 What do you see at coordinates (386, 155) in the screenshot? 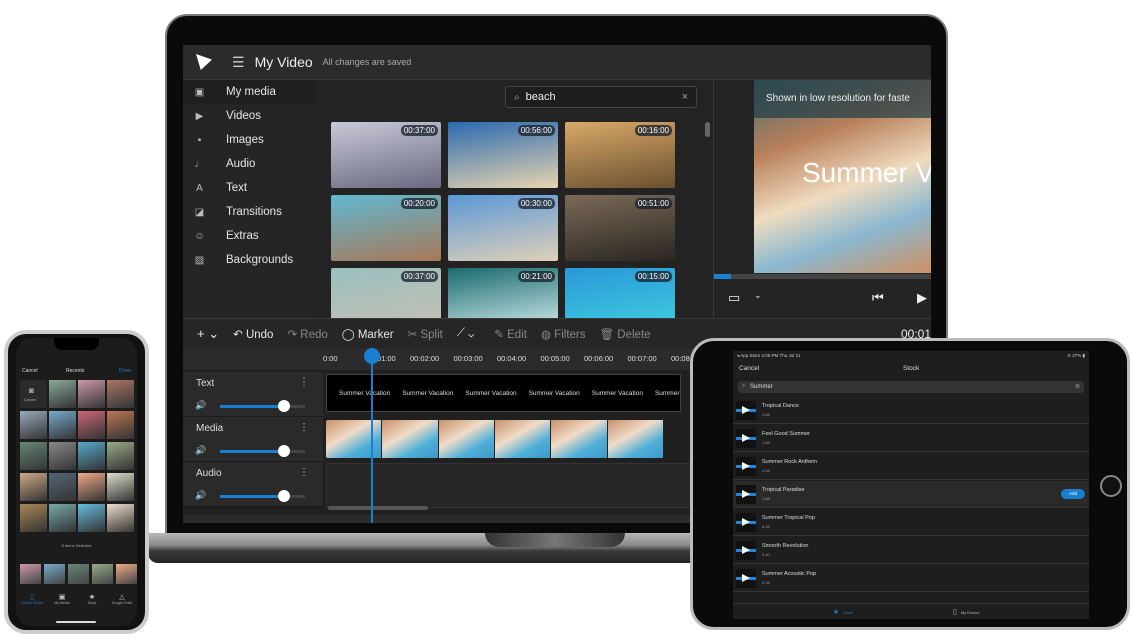
I see `media-thumbnail: 00:37:00` at bounding box center [386, 155].